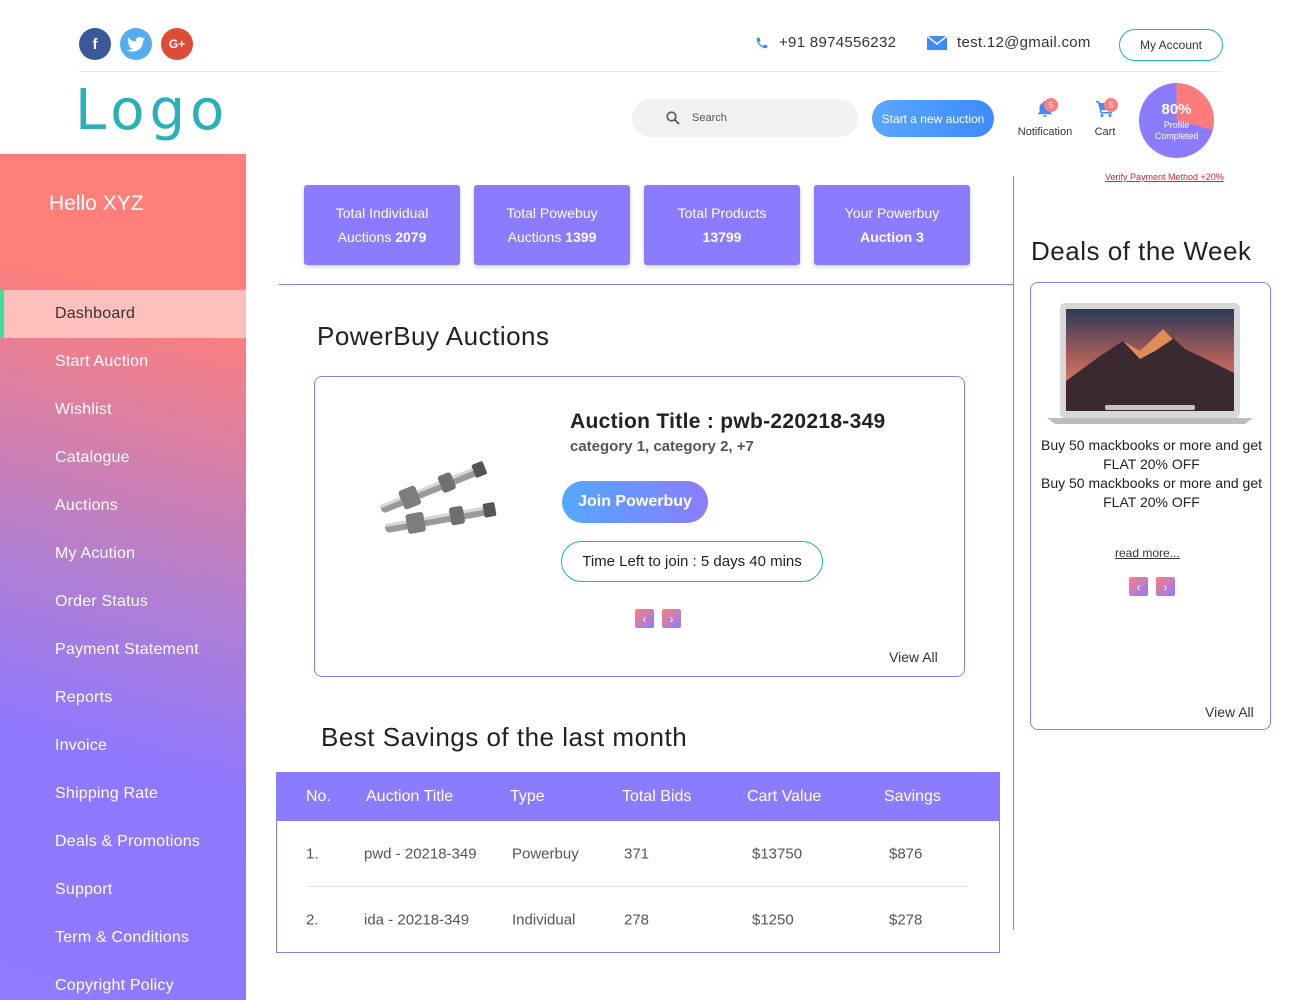 The image size is (1300, 1000). I want to click on column-header: Total Bids, so click(657, 796).